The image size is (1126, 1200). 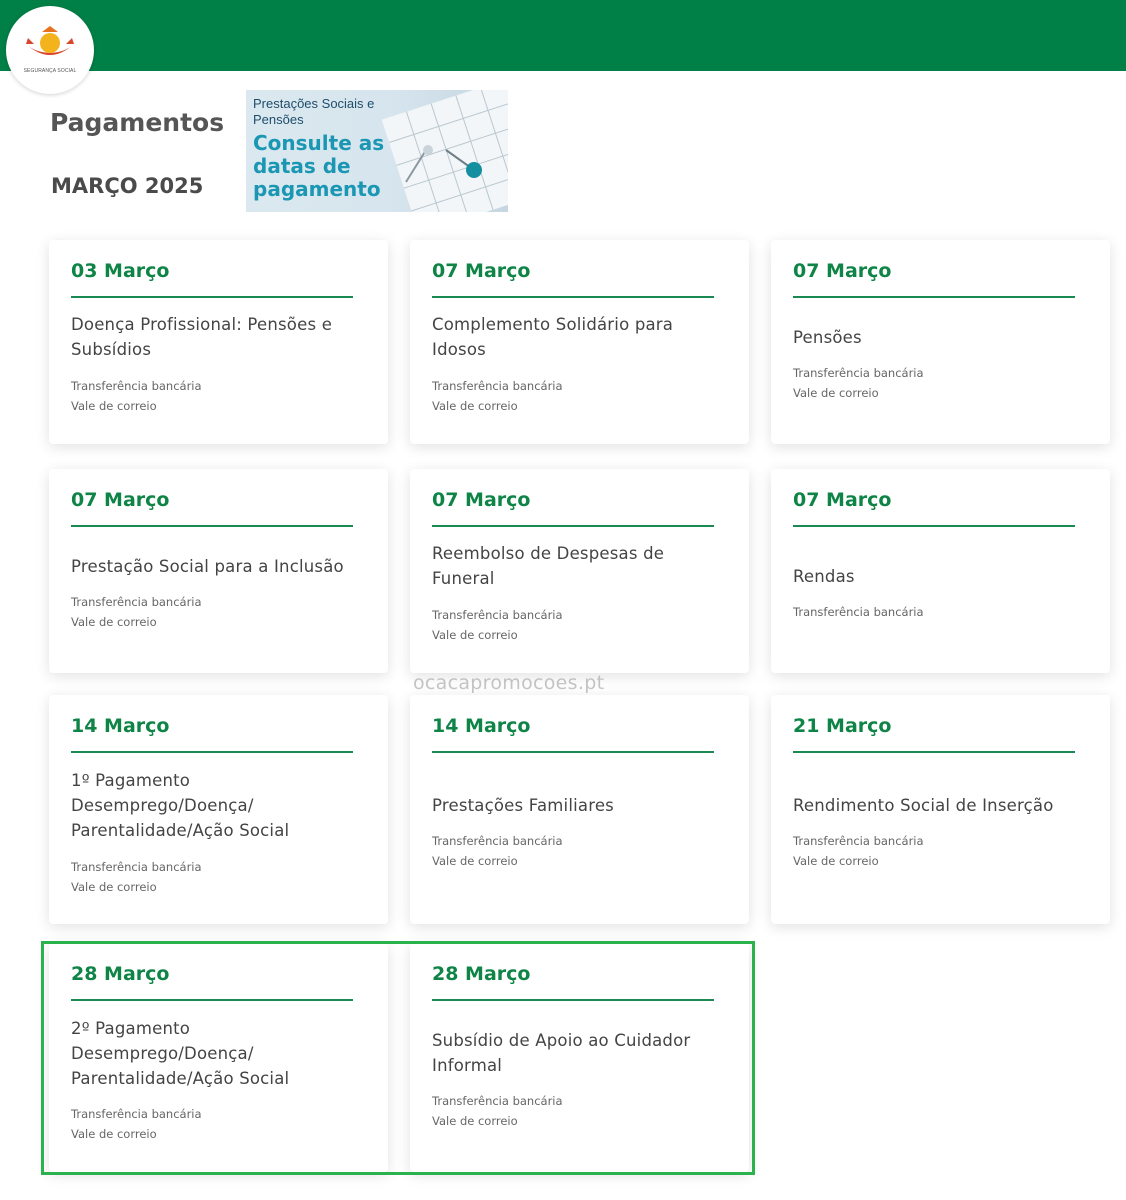 What do you see at coordinates (842, 726) in the screenshot?
I see `payment-date: 21 Março` at bounding box center [842, 726].